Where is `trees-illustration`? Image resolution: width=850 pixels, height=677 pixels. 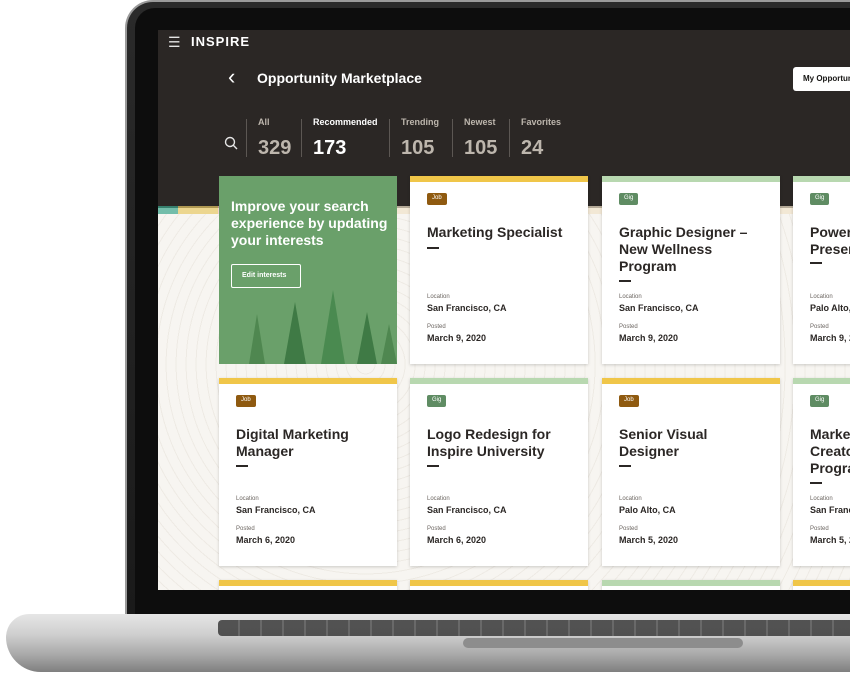 trees-illustration is located at coordinates (323, 327).